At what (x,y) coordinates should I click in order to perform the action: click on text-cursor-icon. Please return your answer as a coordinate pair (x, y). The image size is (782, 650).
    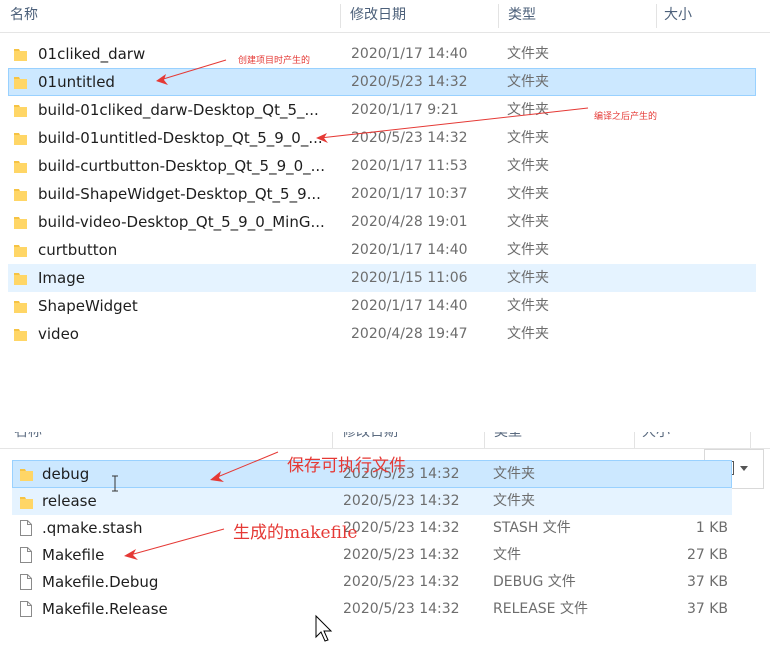
    Looking at the image, I should click on (115, 483).